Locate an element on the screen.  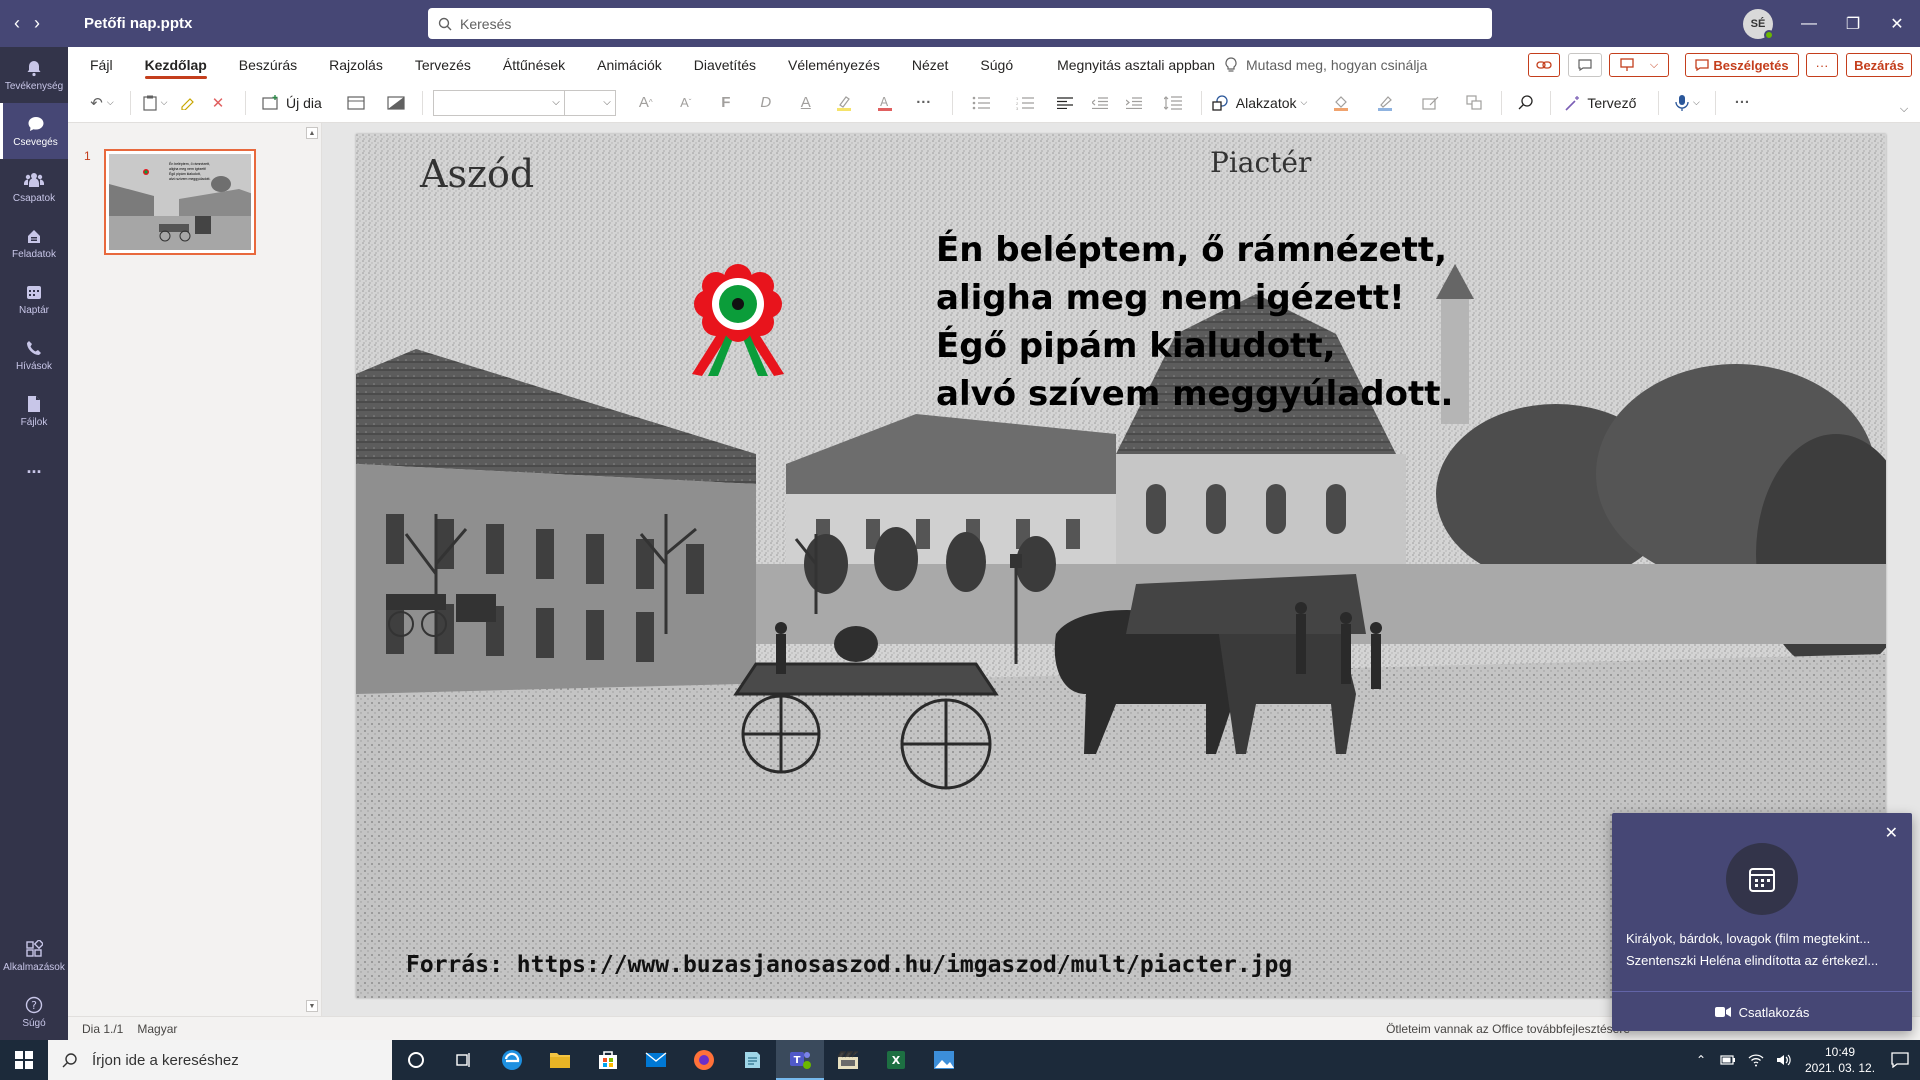
numbering-button: 123 is located at coordinates (1025, 103).